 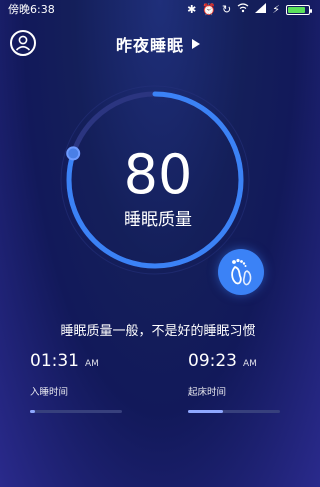 What do you see at coordinates (31, 9) in the screenshot?
I see `status-time: 傍晚6:38` at bounding box center [31, 9].